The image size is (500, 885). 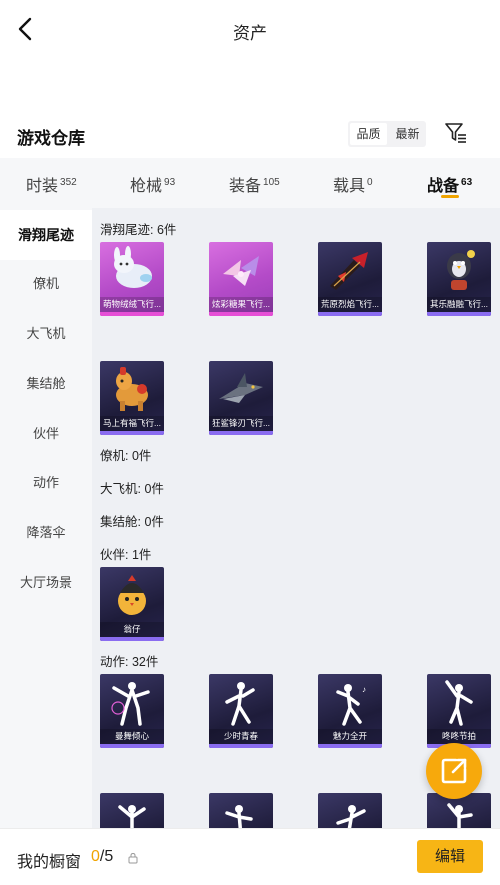 What do you see at coordinates (443, 186) in the screenshot?
I see `tab-label: 战备` at bounding box center [443, 186].